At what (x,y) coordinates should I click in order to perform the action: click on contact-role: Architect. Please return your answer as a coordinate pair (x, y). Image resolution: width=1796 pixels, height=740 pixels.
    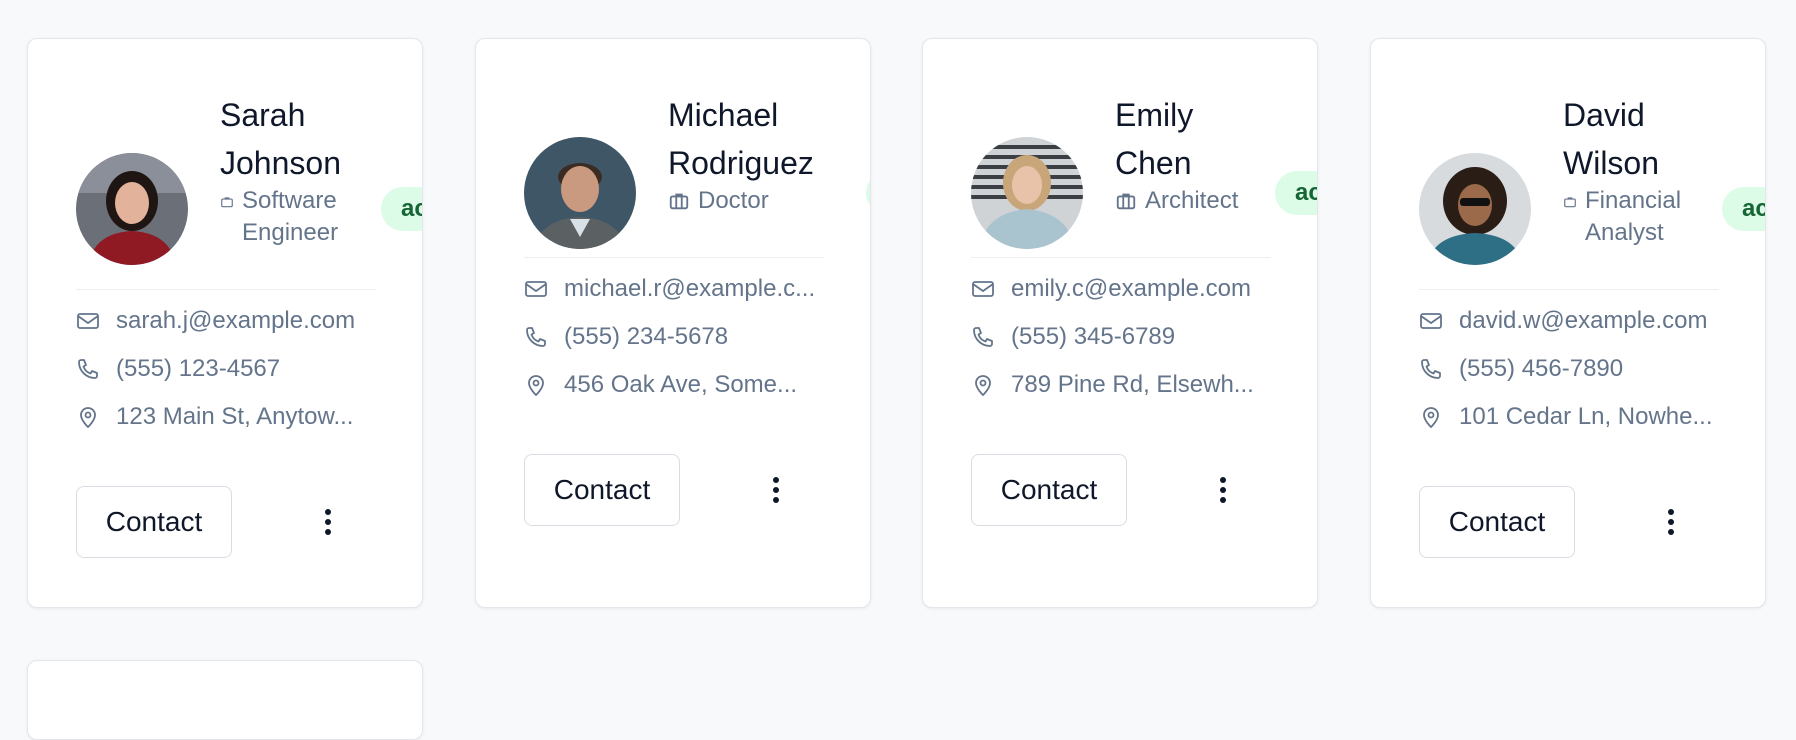
    Looking at the image, I should click on (1176, 201).